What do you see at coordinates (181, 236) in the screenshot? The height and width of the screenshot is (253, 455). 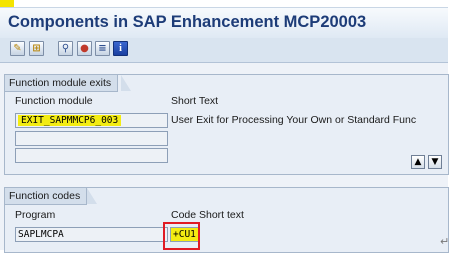 I see `annotation-highlight-box` at bounding box center [181, 236].